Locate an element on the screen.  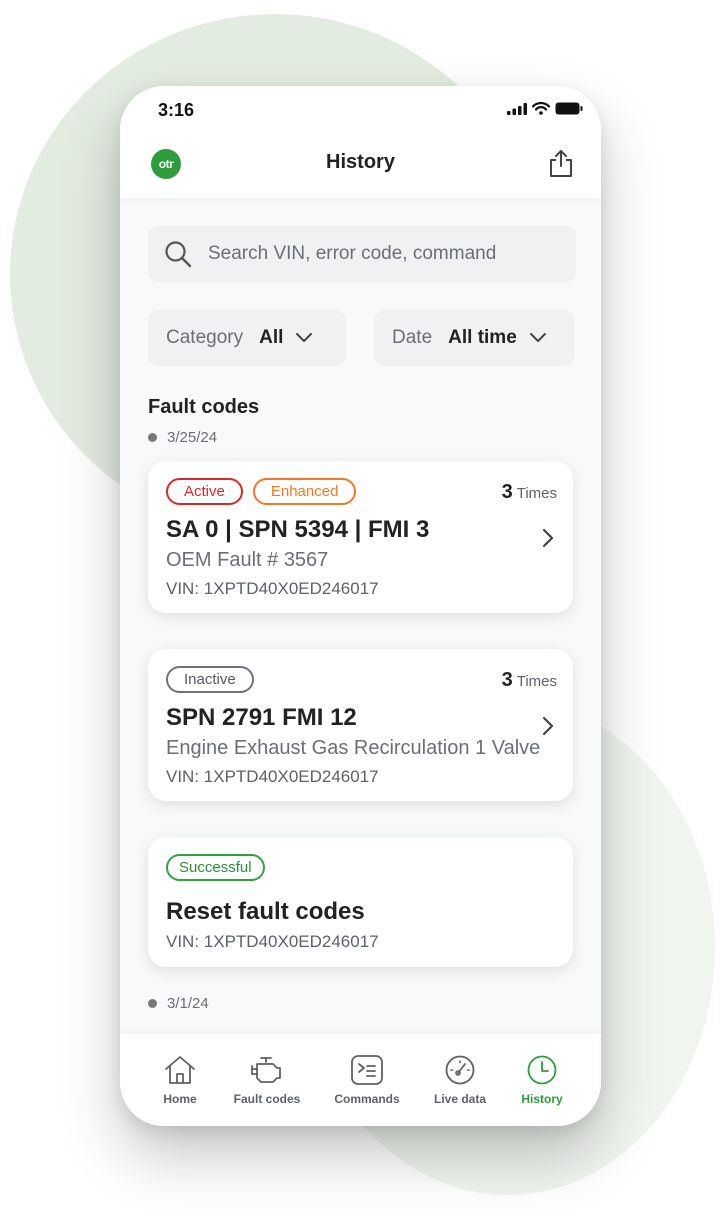
status-badge-enhanced: Enhanced is located at coordinates (304, 491).